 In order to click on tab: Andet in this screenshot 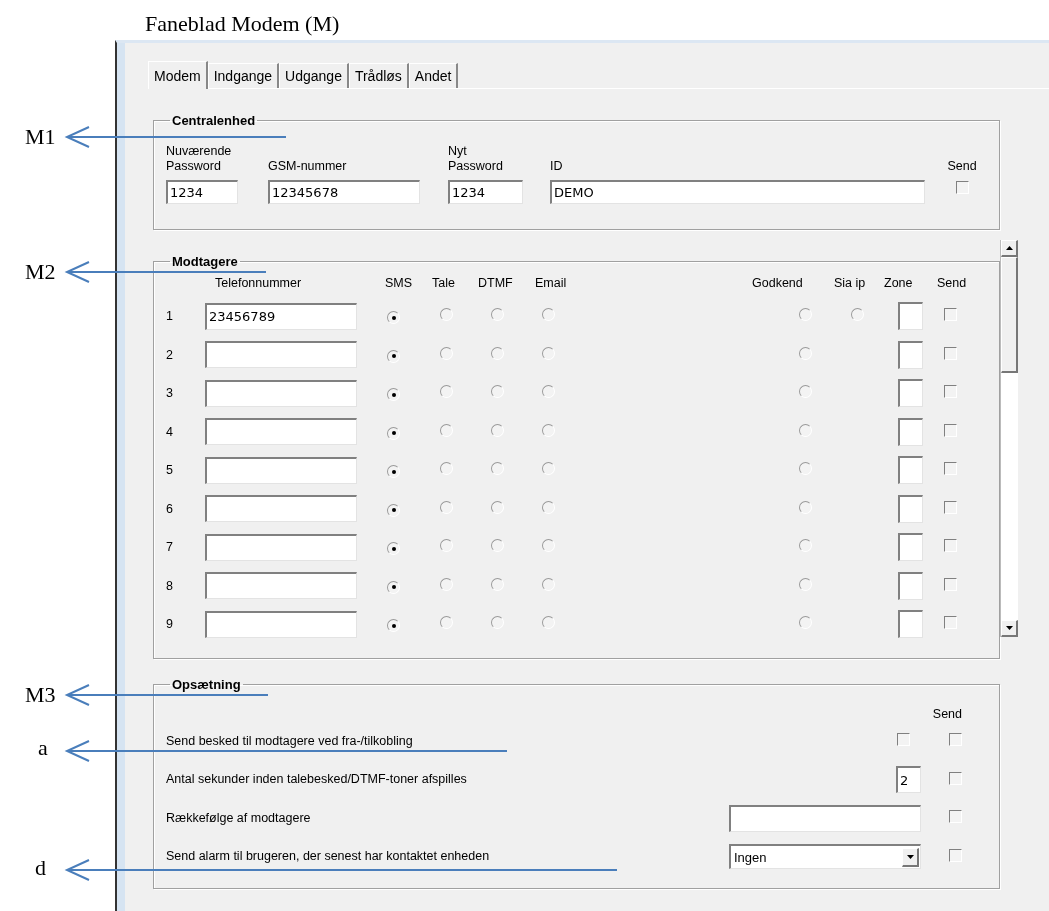, I will do `click(433, 75)`.